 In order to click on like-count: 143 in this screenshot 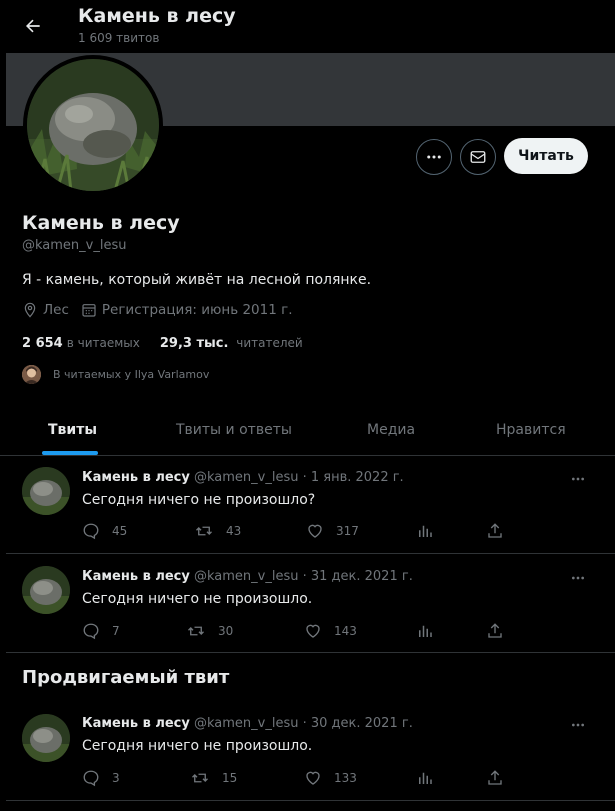, I will do `click(345, 631)`.